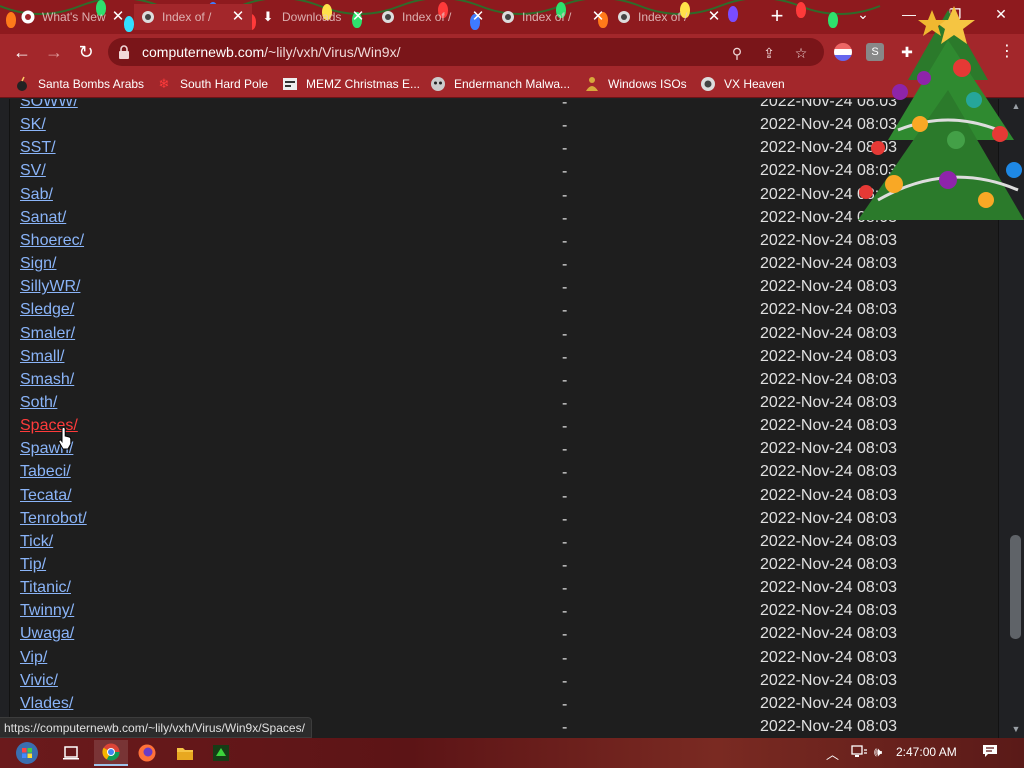 This screenshot has height=768, width=1024. Describe the element at coordinates (512, 753) in the screenshot. I see `windows-taskbar: ︿ 🕪 2:47:00 AM` at that location.